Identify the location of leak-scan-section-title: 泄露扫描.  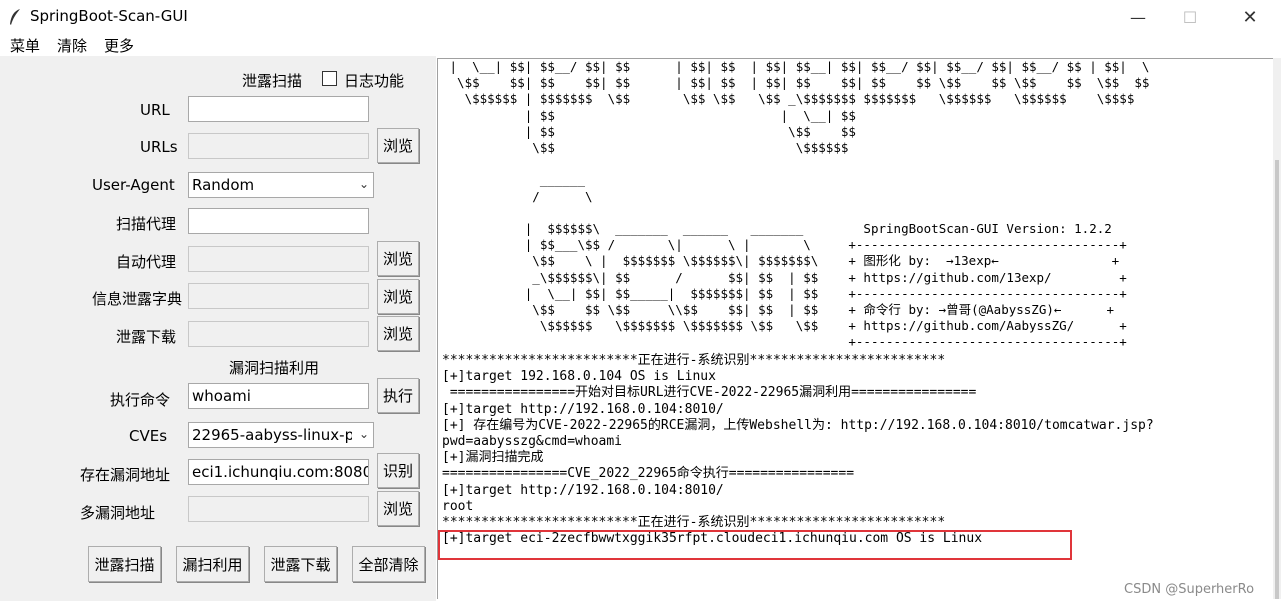
(272, 81).